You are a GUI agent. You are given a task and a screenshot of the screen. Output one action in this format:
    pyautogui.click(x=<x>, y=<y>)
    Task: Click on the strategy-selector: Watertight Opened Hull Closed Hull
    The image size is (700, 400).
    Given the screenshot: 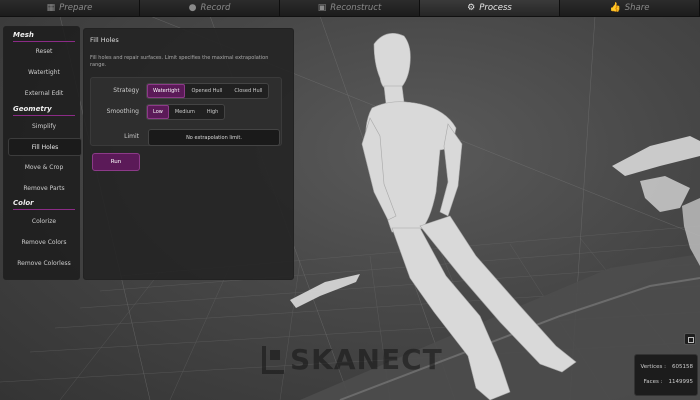 What is the action you would take?
    pyautogui.click(x=208, y=91)
    